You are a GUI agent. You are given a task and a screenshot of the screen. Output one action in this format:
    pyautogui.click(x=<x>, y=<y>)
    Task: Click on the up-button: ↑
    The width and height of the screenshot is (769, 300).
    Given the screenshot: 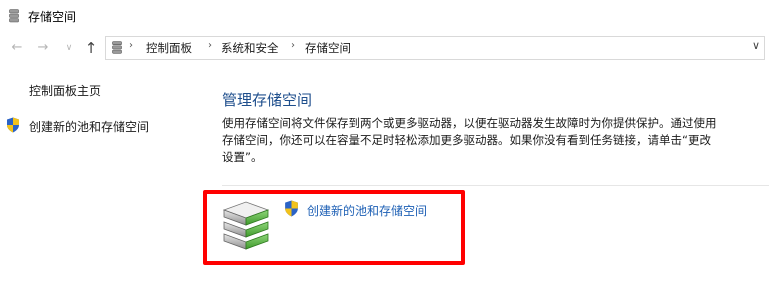 What is the action you would take?
    pyautogui.click(x=91, y=48)
    